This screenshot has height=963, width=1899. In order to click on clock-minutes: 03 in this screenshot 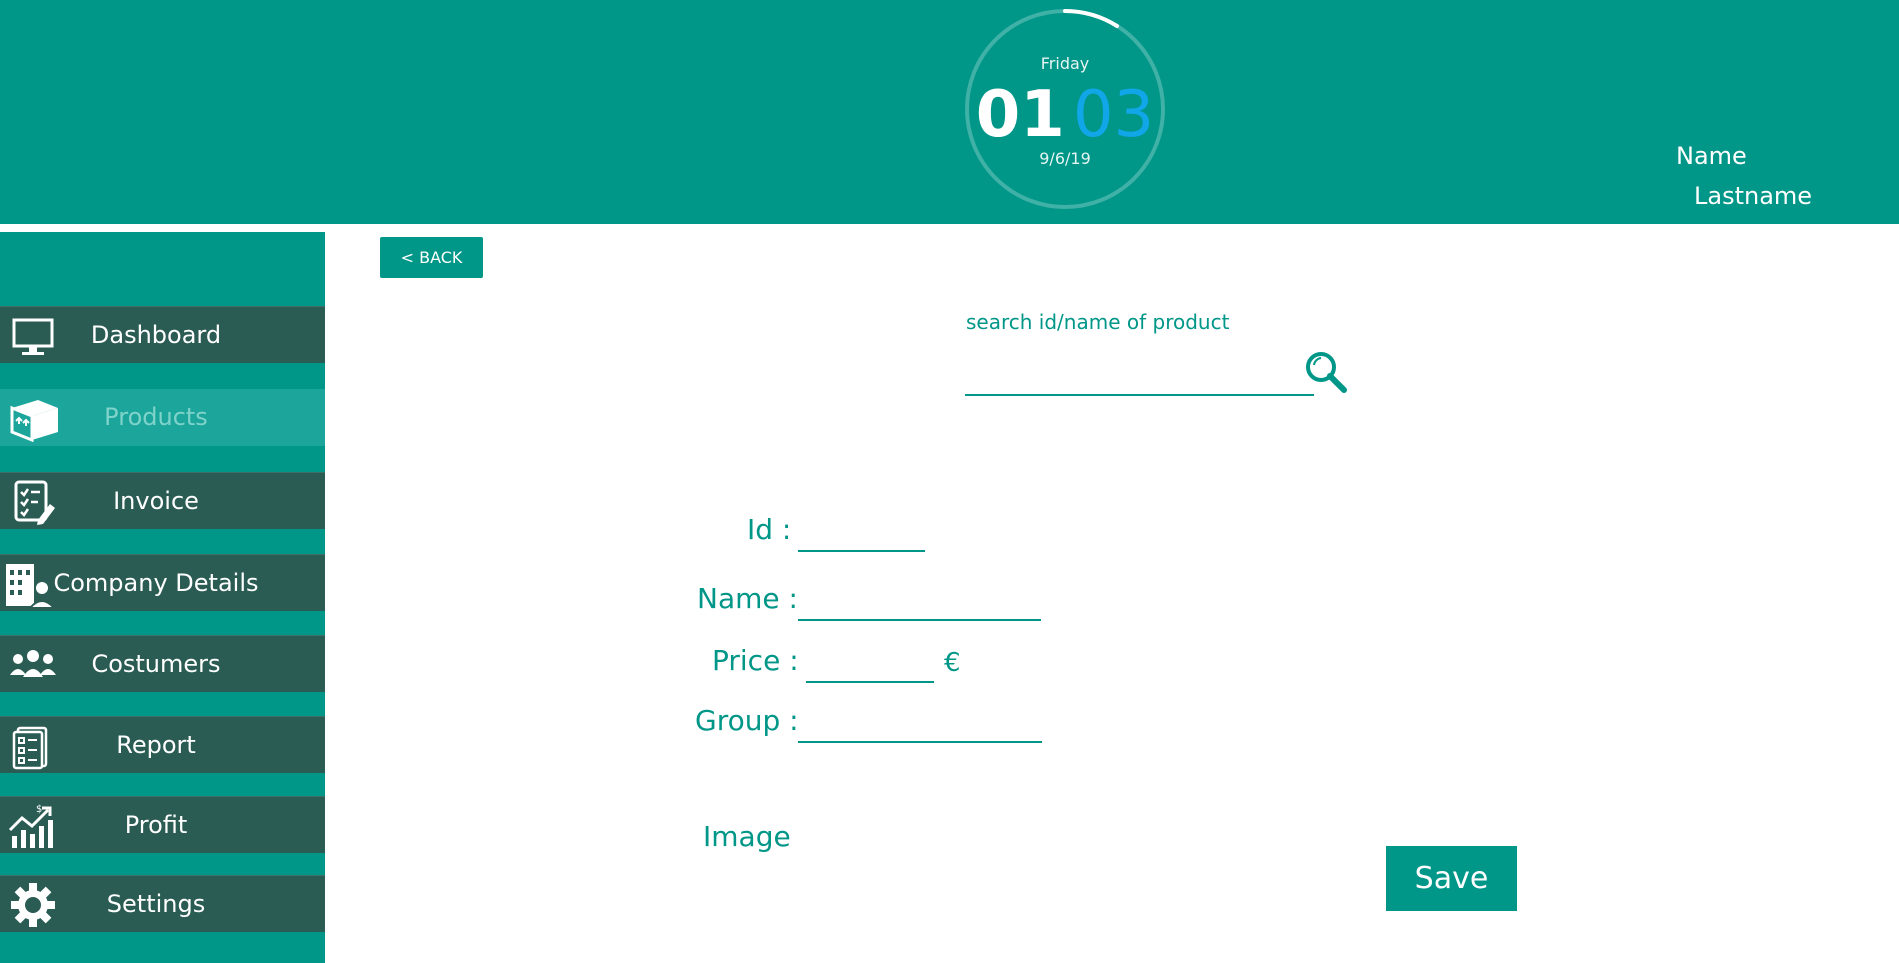, I will do `click(1113, 115)`.